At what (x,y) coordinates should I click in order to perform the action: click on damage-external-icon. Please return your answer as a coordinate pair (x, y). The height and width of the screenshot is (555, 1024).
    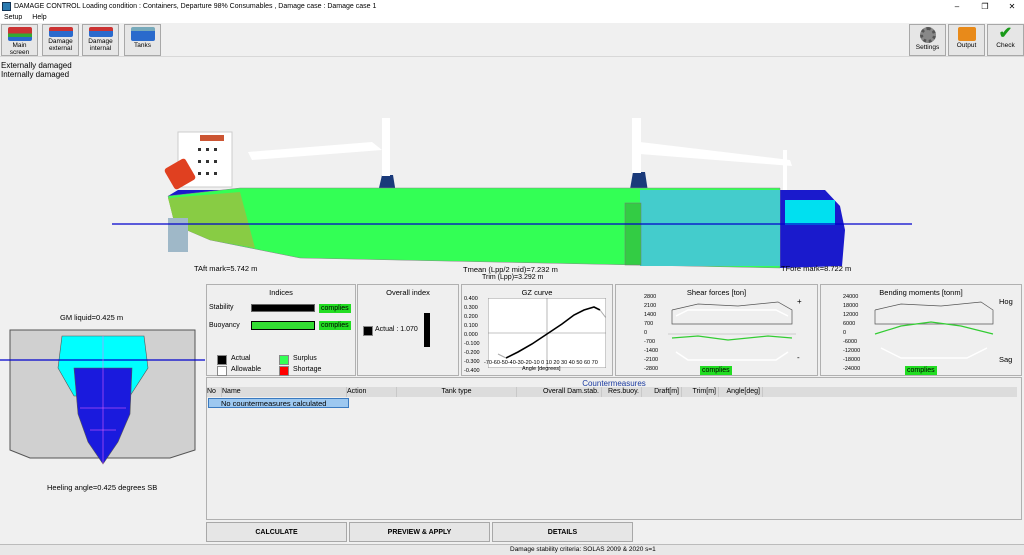
    Looking at the image, I should click on (60, 32).